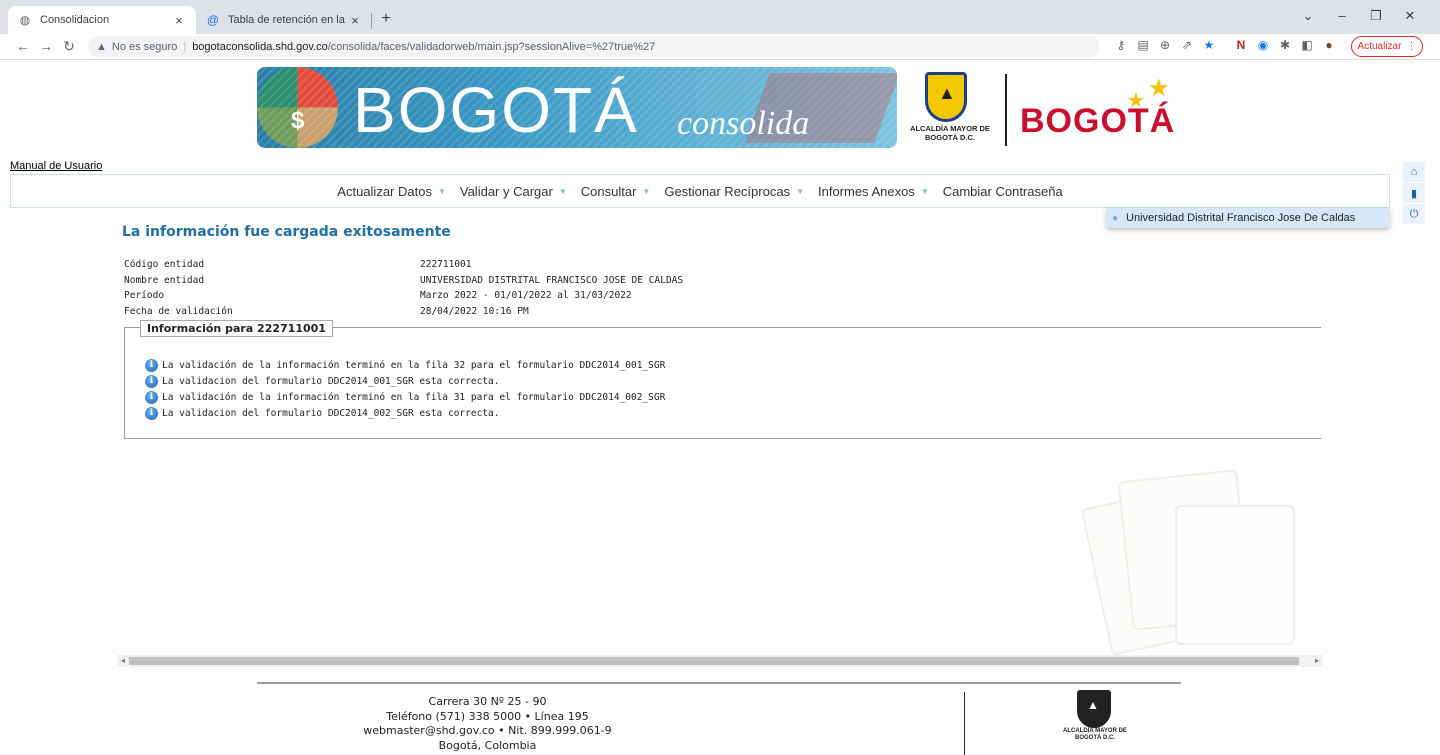  I want to click on user-icon: ●, so click(1115, 218).